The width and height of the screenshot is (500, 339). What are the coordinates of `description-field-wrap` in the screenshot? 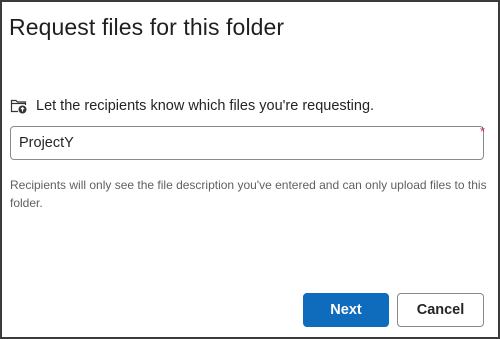 It's located at (247, 143).